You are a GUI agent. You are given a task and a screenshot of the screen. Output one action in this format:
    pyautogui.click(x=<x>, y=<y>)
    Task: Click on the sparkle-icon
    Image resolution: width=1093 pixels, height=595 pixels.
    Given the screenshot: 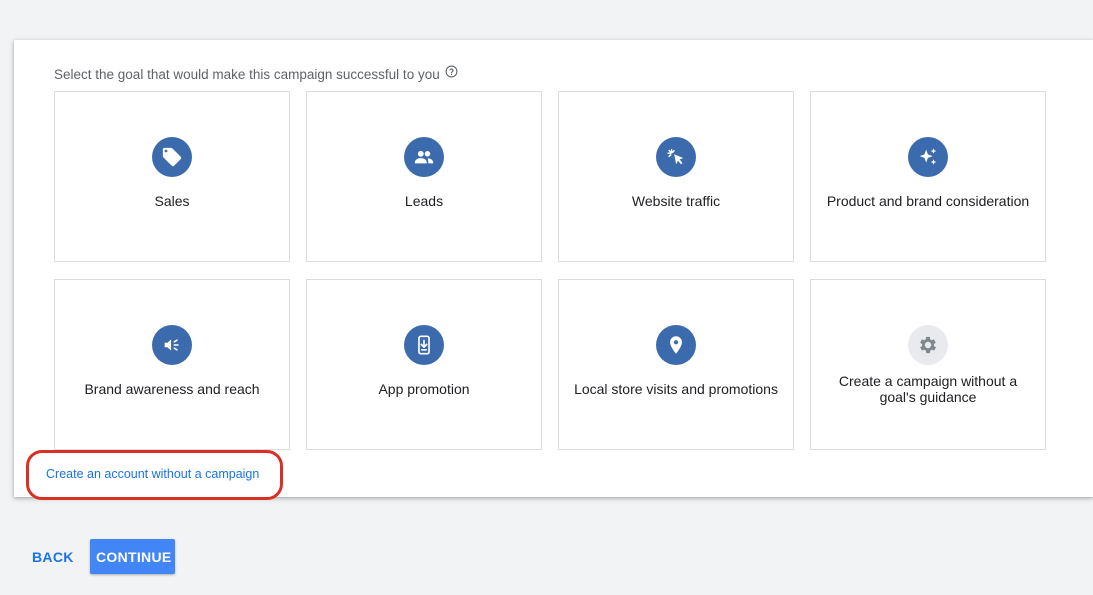 What is the action you would take?
    pyautogui.click(x=928, y=157)
    